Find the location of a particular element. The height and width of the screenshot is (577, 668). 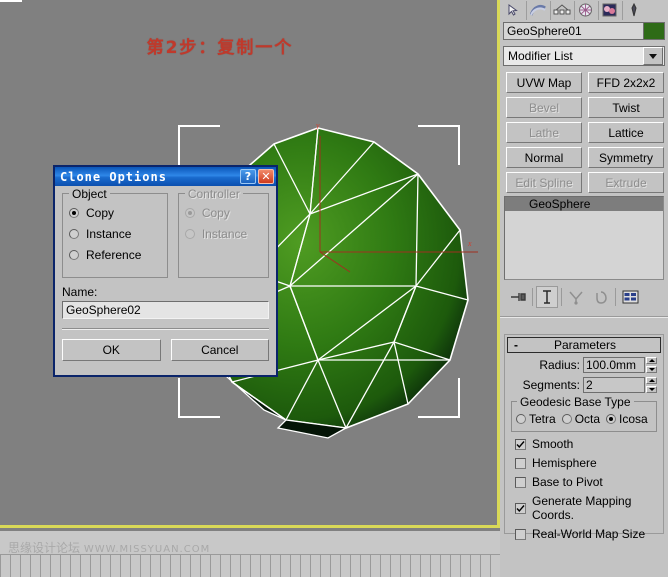

help-icon: ? is located at coordinates (248, 176).